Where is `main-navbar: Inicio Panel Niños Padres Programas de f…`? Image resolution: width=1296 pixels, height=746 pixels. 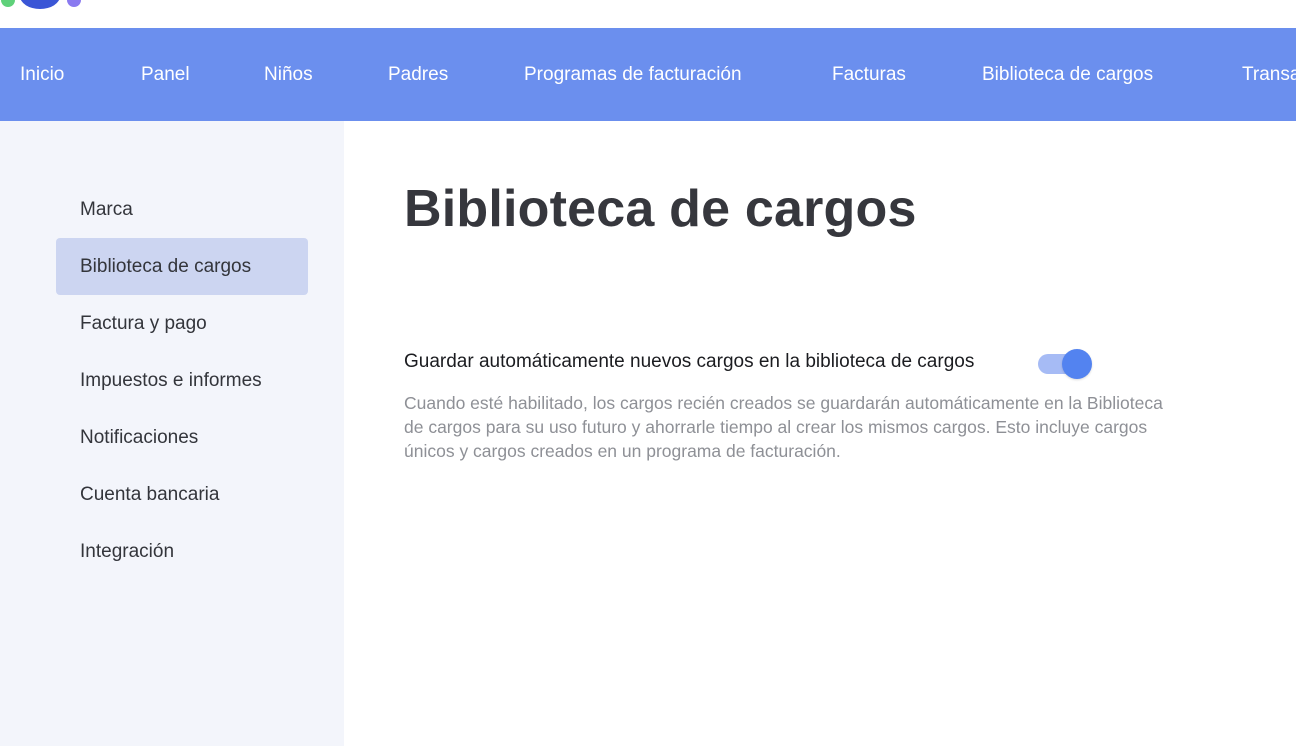 main-navbar: Inicio Panel Niños Padres Programas de f… is located at coordinates (648, 74).